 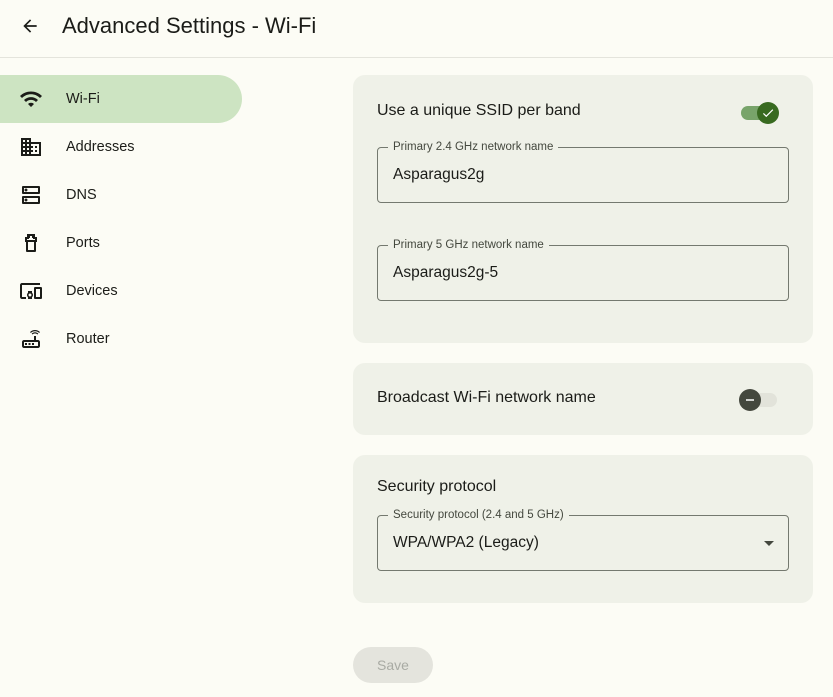 I want to click on unique-ssid-toggle, so click(x=760, y=113).